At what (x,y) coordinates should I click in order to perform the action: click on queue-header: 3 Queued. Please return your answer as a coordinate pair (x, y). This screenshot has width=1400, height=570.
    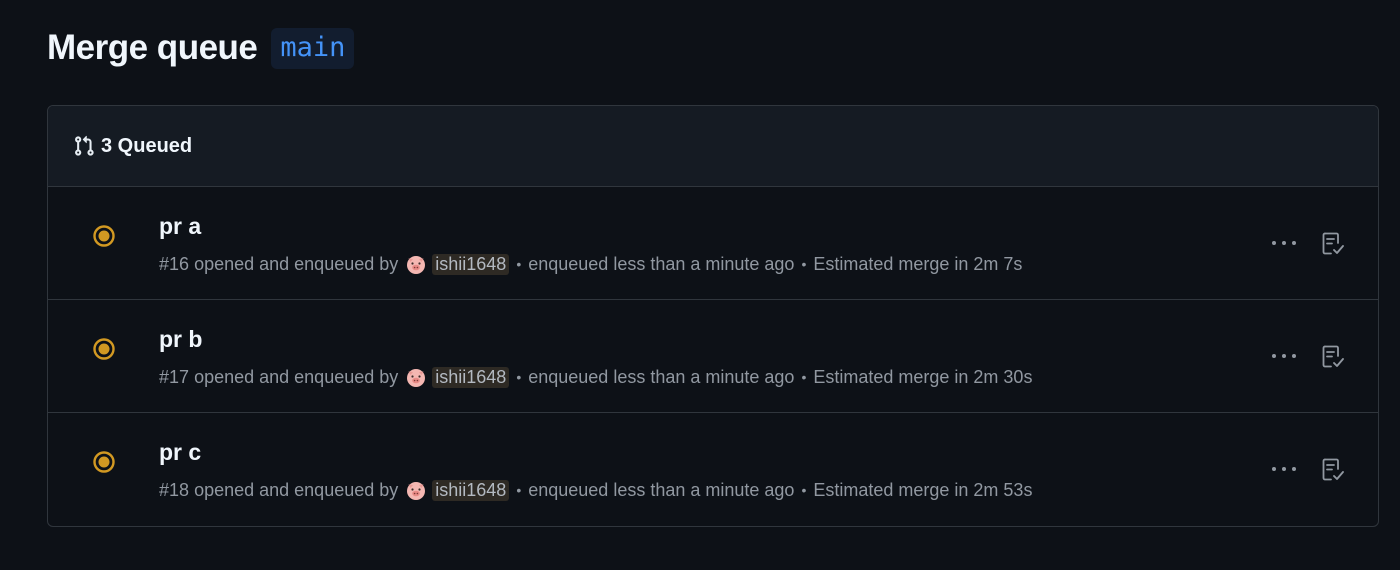
    Looking at the image, I should click on (713, 146).